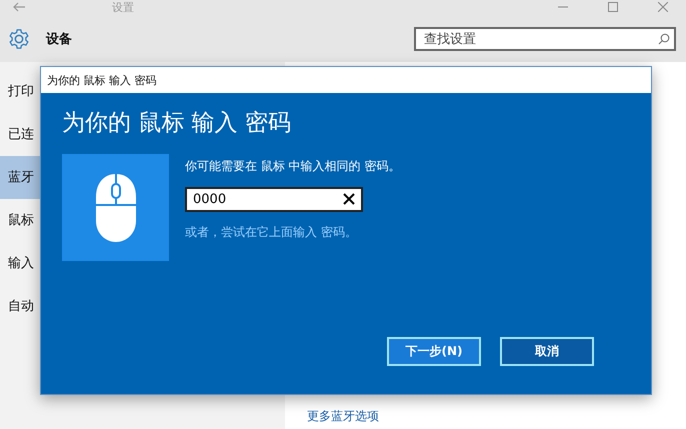  What do you see at coordinates (663, 7) in the screenshot?
I see `close-icon` at bounding box center [663, 7].